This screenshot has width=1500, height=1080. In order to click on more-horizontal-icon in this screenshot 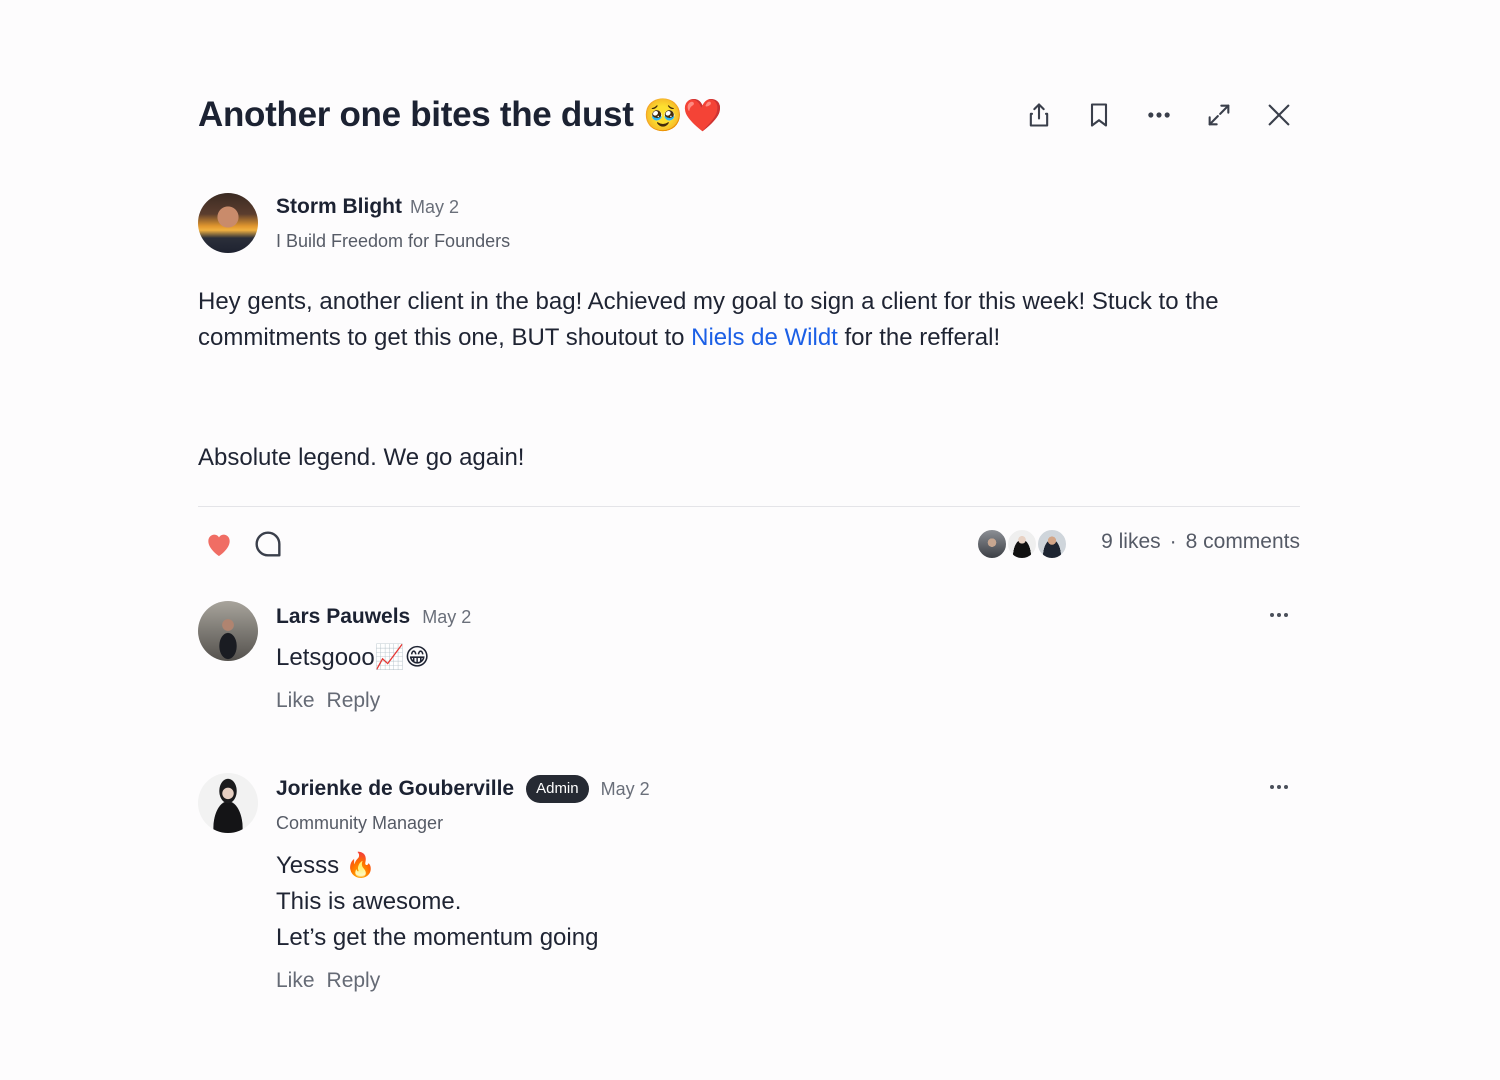, I will do `click(1159, 115)`.